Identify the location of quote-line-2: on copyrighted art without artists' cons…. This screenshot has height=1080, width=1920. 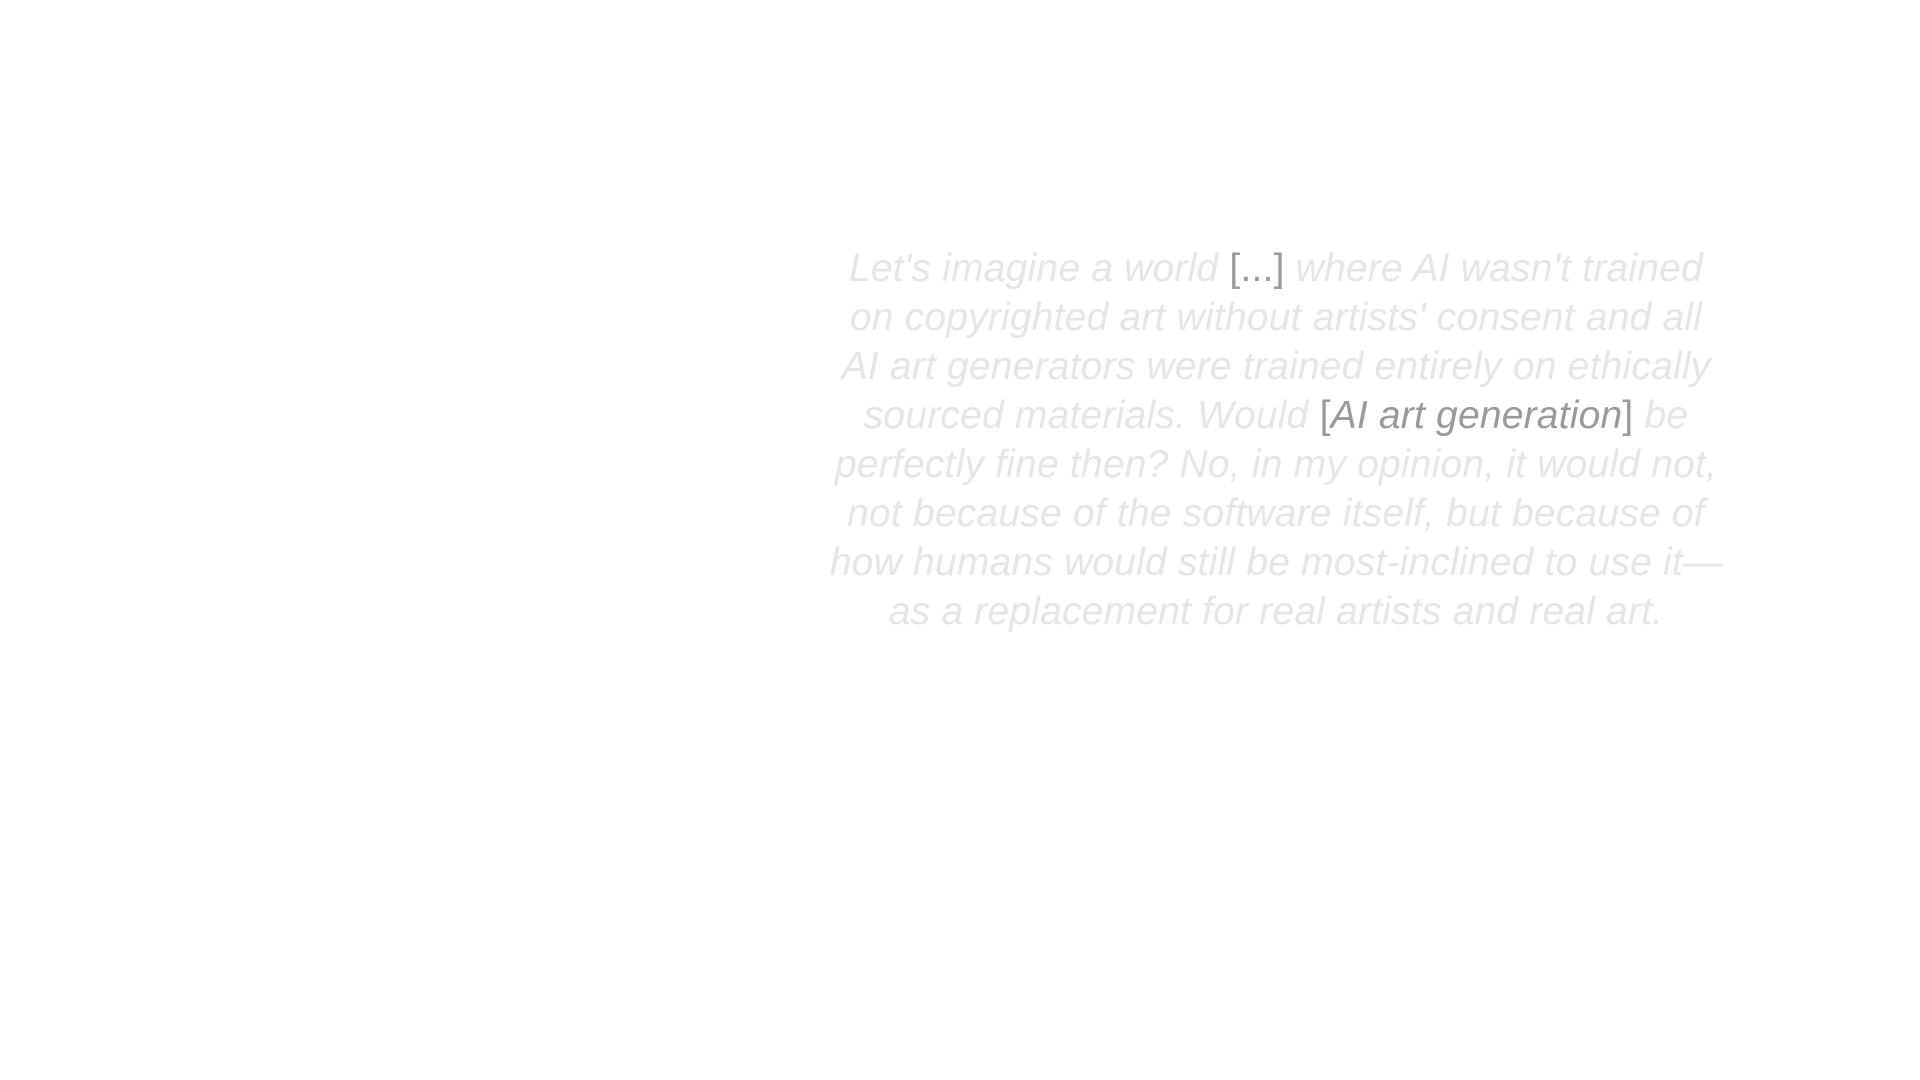
(1276, 317).